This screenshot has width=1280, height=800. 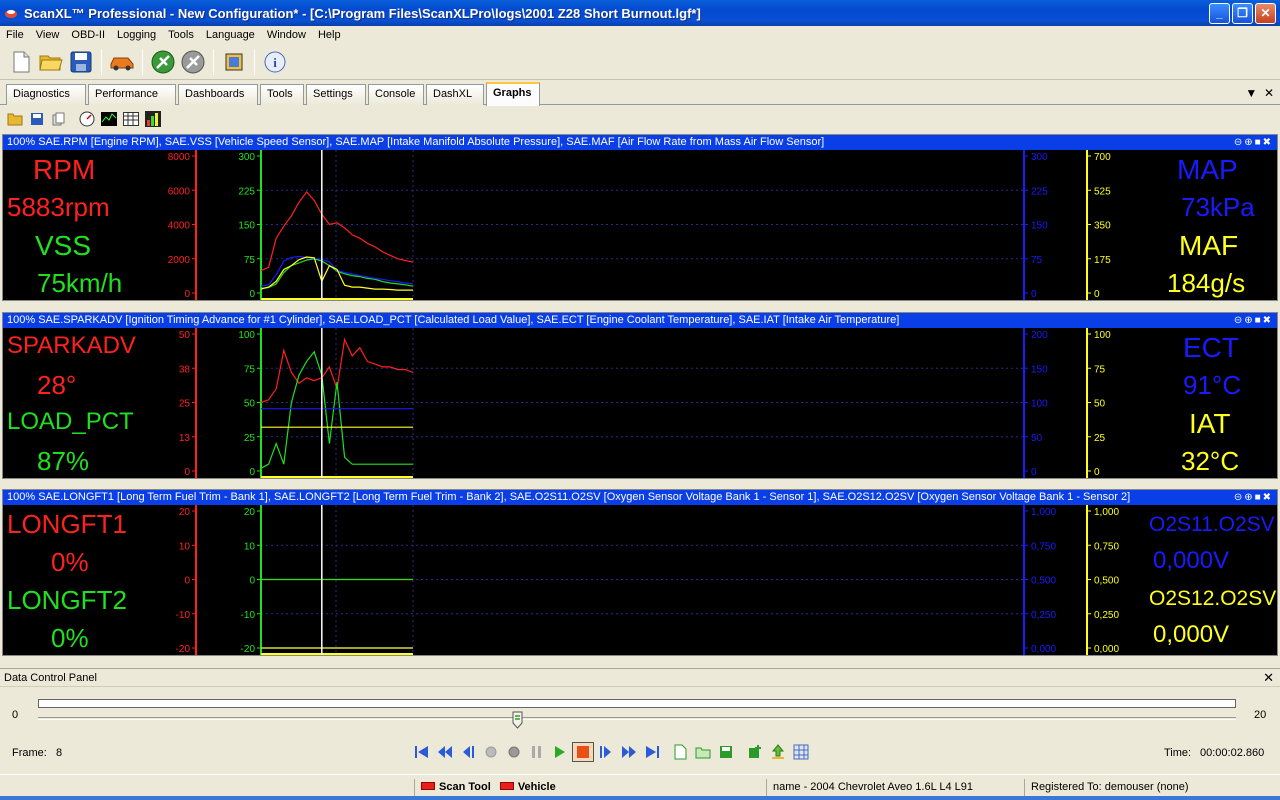 What do you see at coordinates (286, 35) in the screenshot?
I see `menu-window: Window` at bounding box center [286, 35].